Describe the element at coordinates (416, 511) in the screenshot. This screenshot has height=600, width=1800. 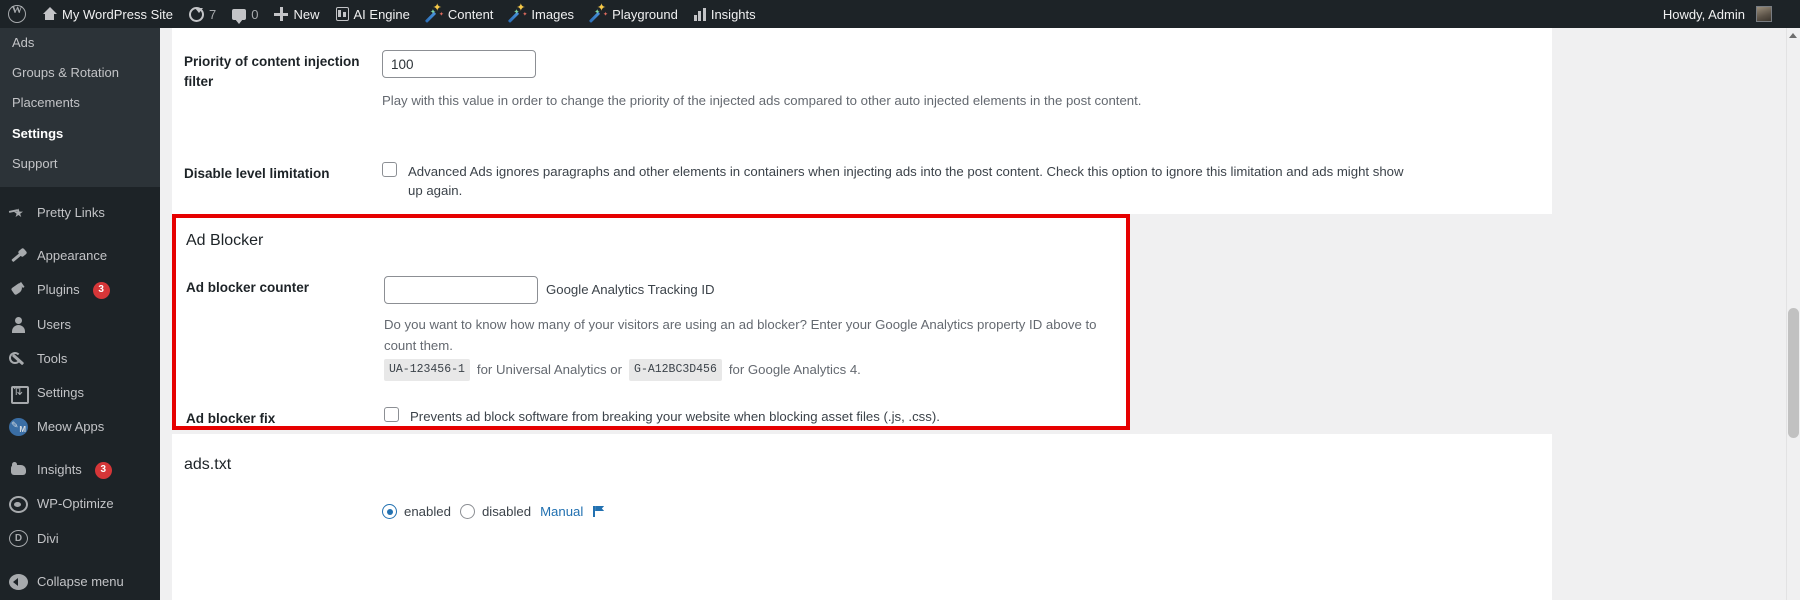
I see `ads-txt-option-enabled: enabled` at that location.